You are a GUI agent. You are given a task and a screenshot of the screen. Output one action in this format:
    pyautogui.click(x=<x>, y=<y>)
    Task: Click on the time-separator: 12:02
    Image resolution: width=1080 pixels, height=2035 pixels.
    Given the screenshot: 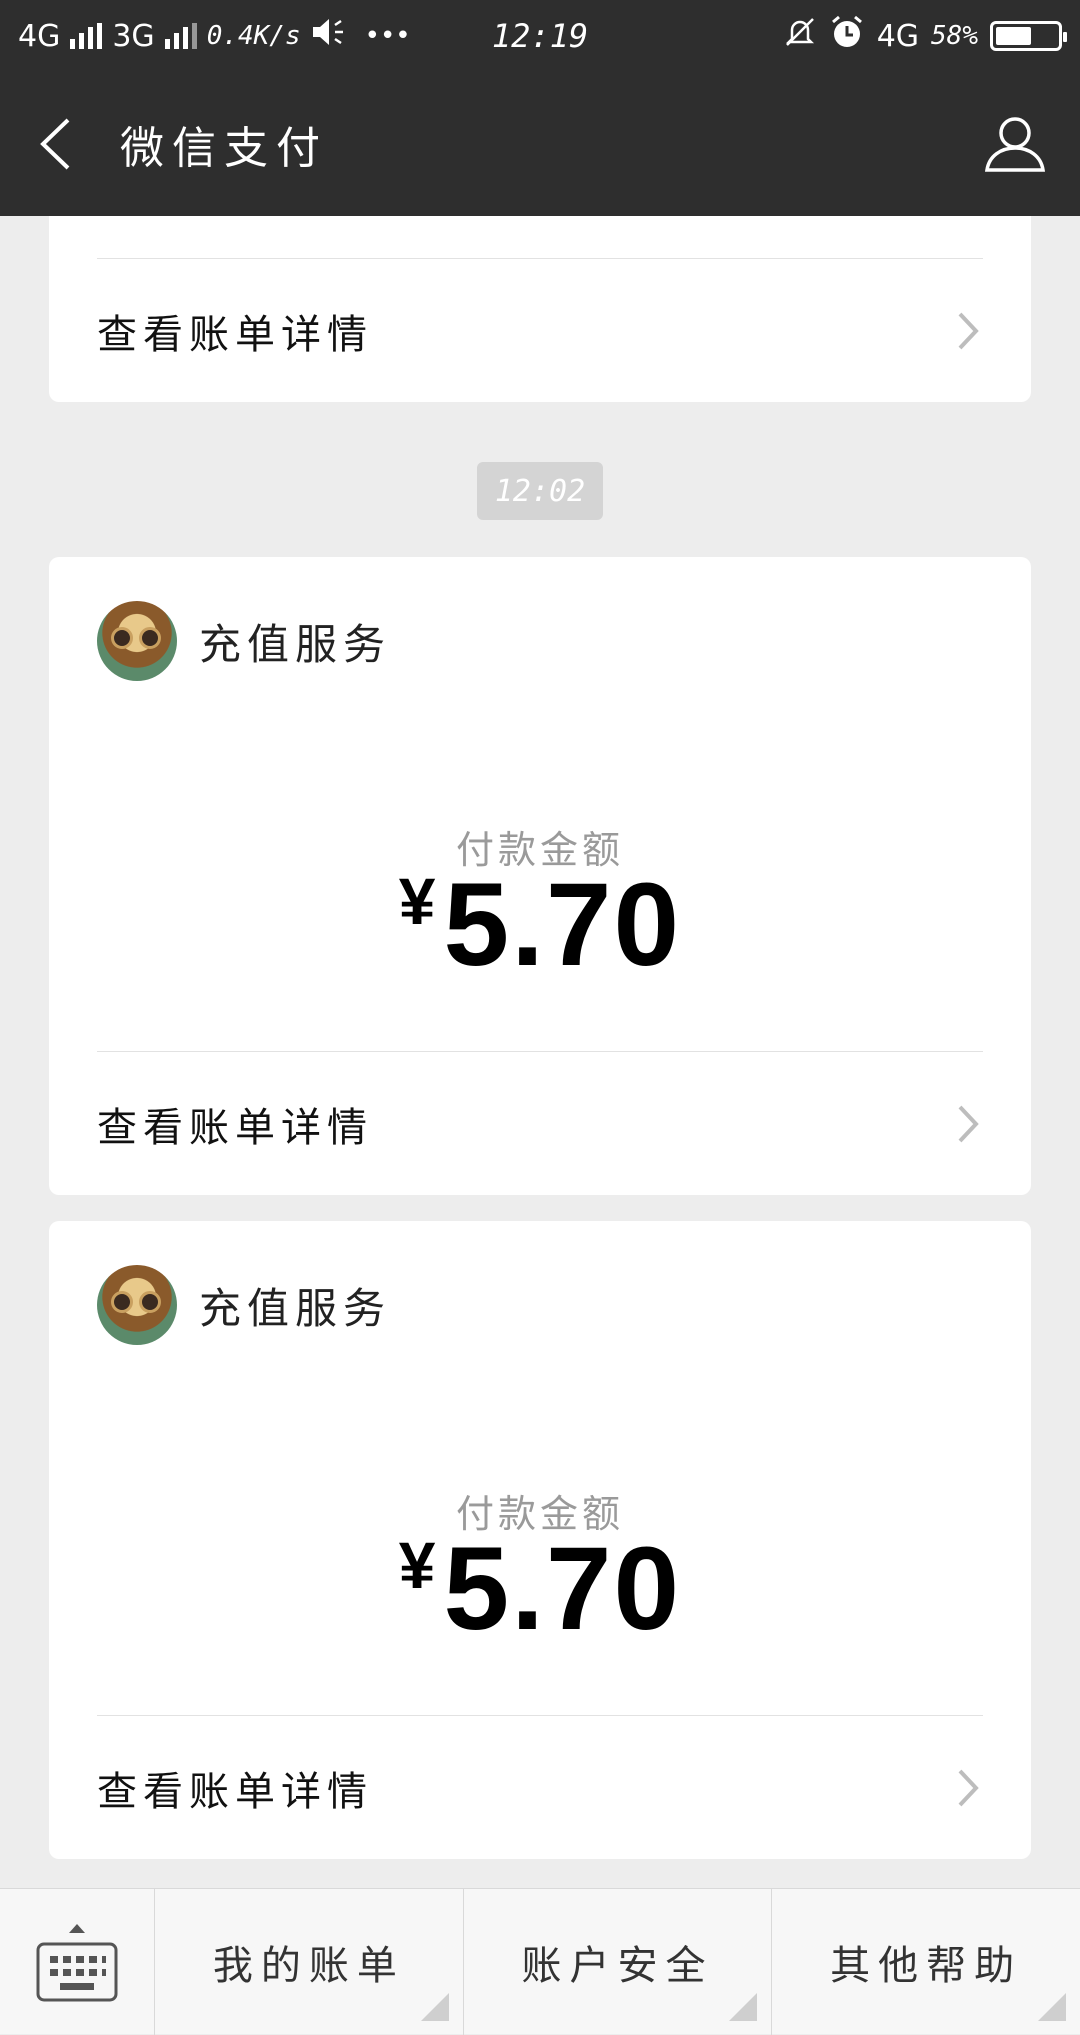 What is the action you would take?
    pyautogui.click(x=540, y=491)
    